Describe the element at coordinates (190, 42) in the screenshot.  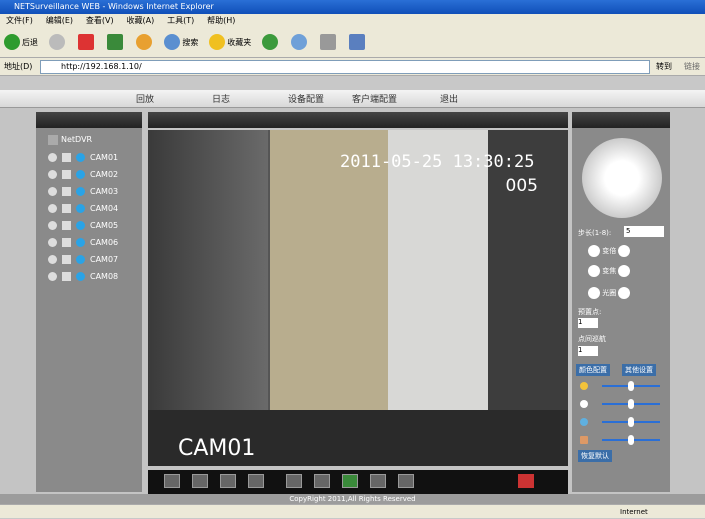
I see `search-label: 搜索` at that location.